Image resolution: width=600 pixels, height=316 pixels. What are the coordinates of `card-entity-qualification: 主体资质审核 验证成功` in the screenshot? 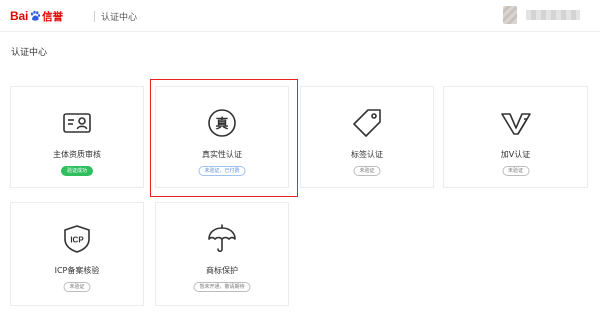 It's located at (77, 137).